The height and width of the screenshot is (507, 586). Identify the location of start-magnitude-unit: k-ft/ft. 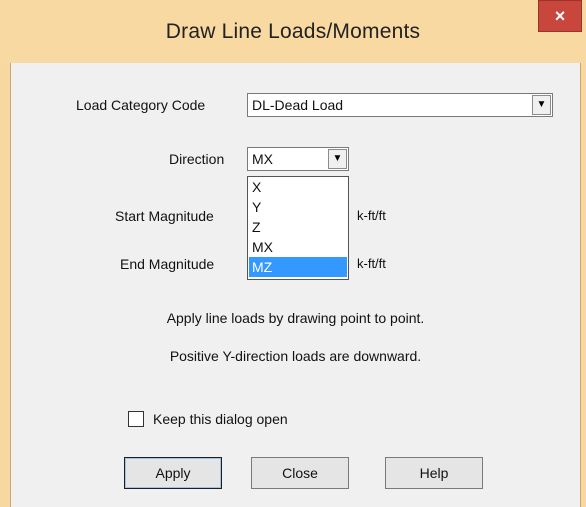
(371, 215).